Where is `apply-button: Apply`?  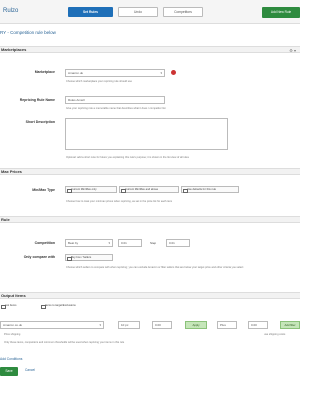 apply-button: Apply is located at coordinates (196, 325).